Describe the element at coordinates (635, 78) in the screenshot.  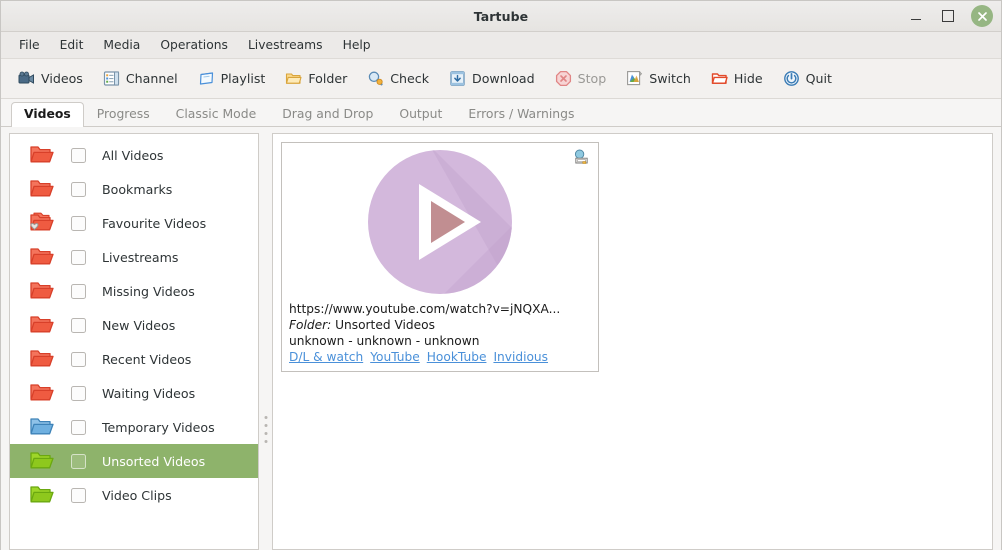
I see `switch-icon` at that location.